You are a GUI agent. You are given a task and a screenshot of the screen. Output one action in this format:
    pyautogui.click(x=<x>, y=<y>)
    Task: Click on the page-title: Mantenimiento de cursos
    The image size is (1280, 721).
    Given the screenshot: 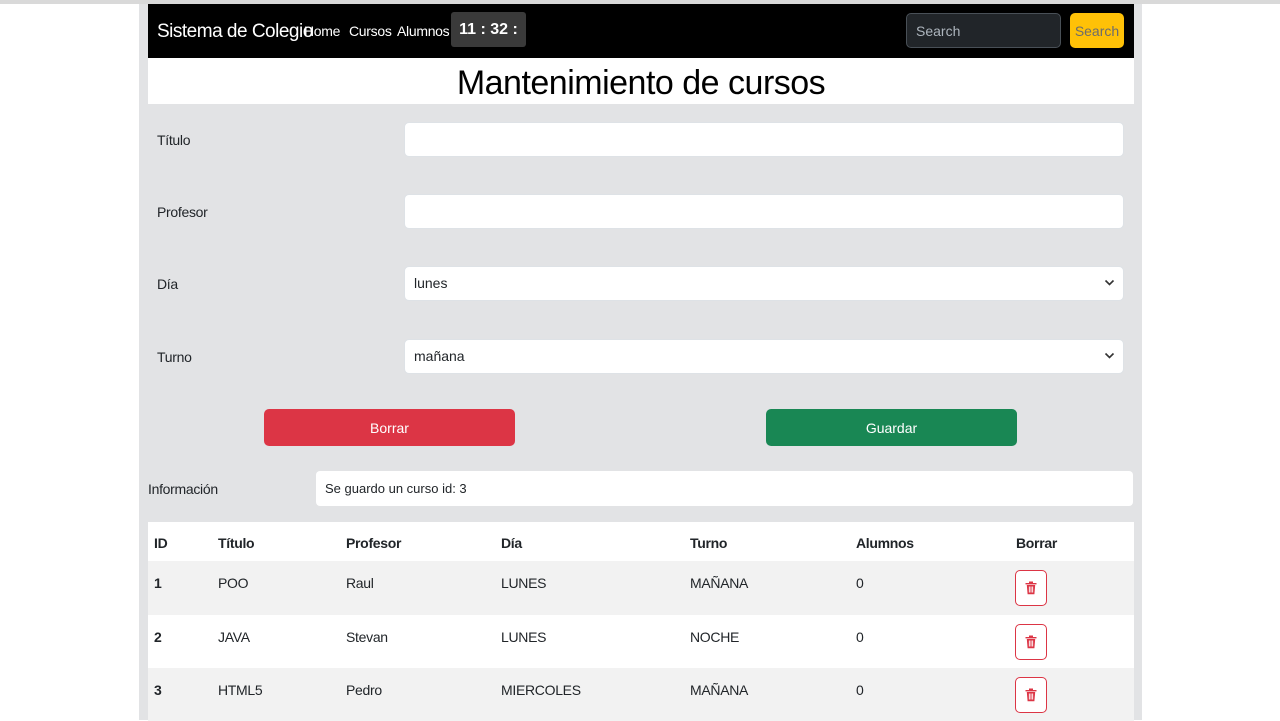 What is the action you would take?
    pyautogui.click(x=641, y=81)
    